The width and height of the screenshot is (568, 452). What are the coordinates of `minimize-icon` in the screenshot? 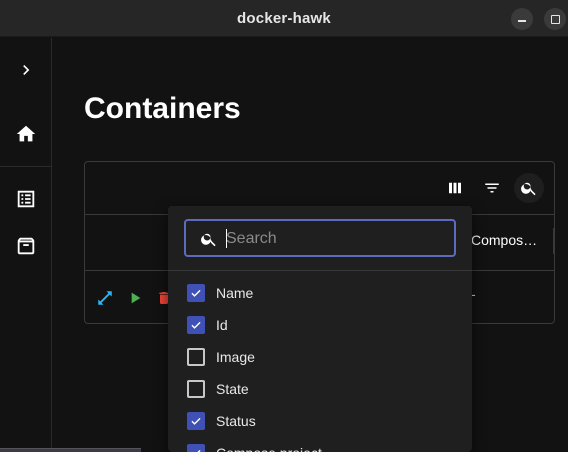 It's located at (522, 21).